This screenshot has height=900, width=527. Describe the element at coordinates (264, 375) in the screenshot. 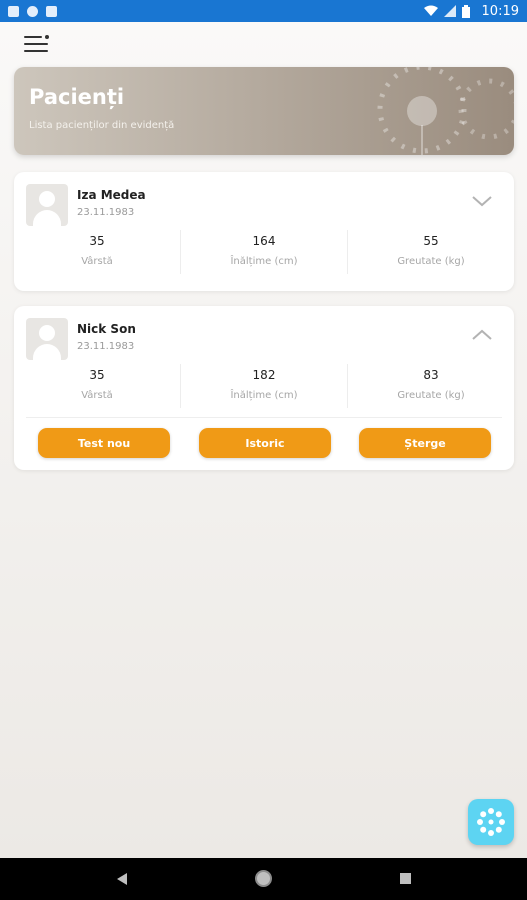

I see `stat-value: 182` at that location.